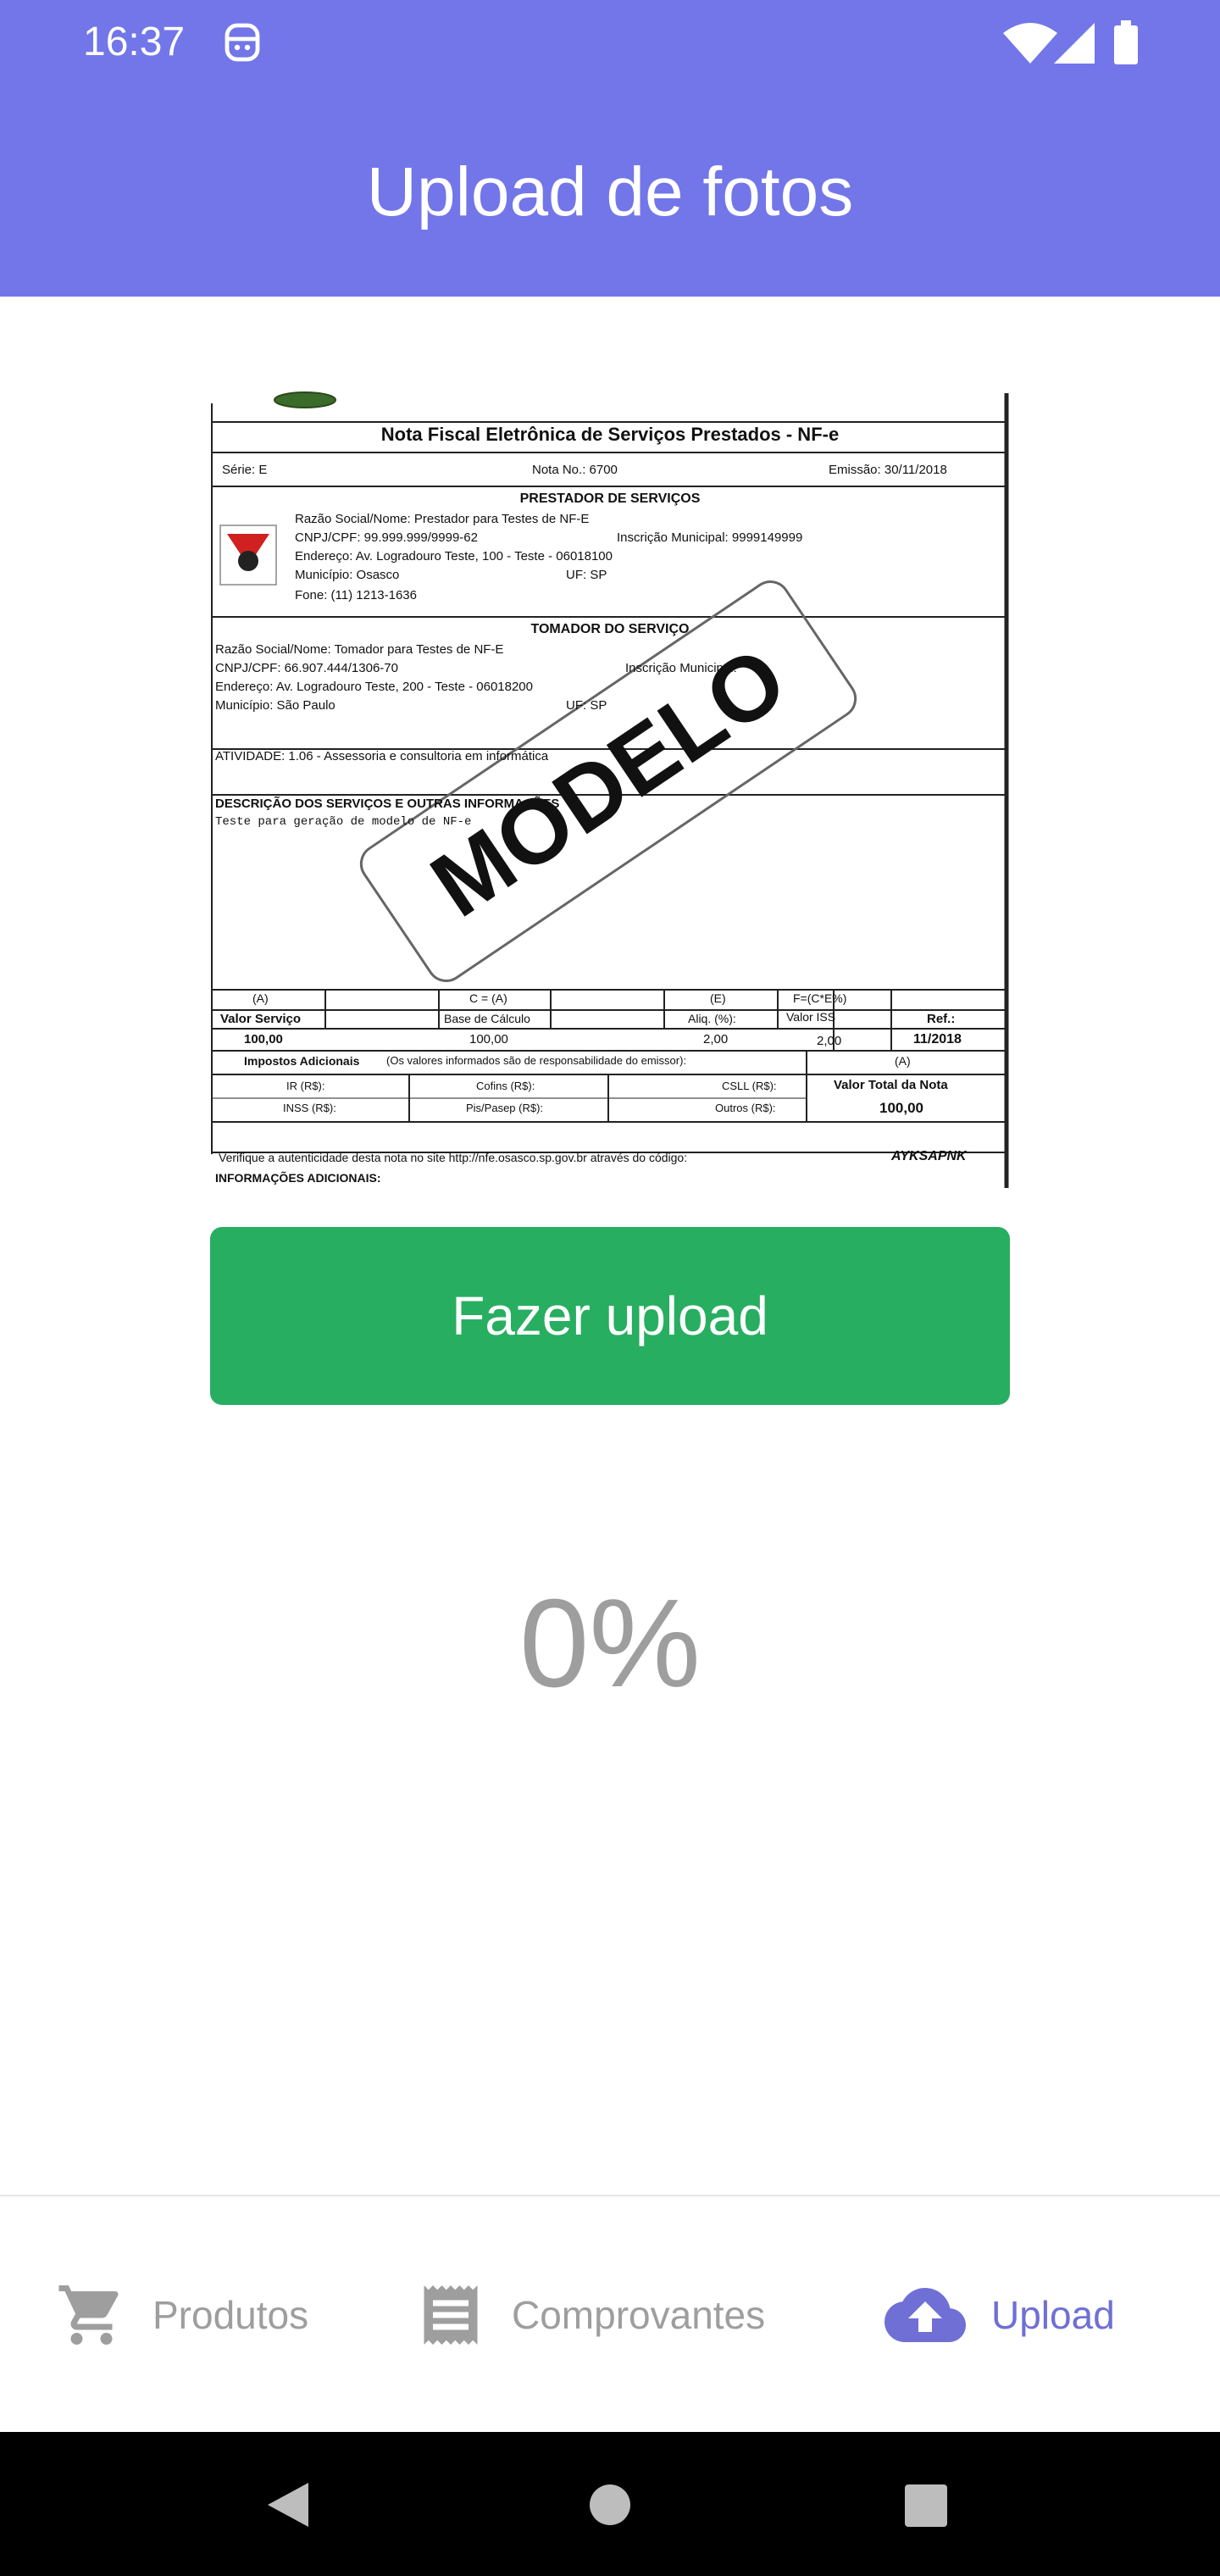 Image resolution: width=1220 pixels, height=2576 pixels. I want to click on base-calculo-label: Base de Cálculo, so click(487, 1018).